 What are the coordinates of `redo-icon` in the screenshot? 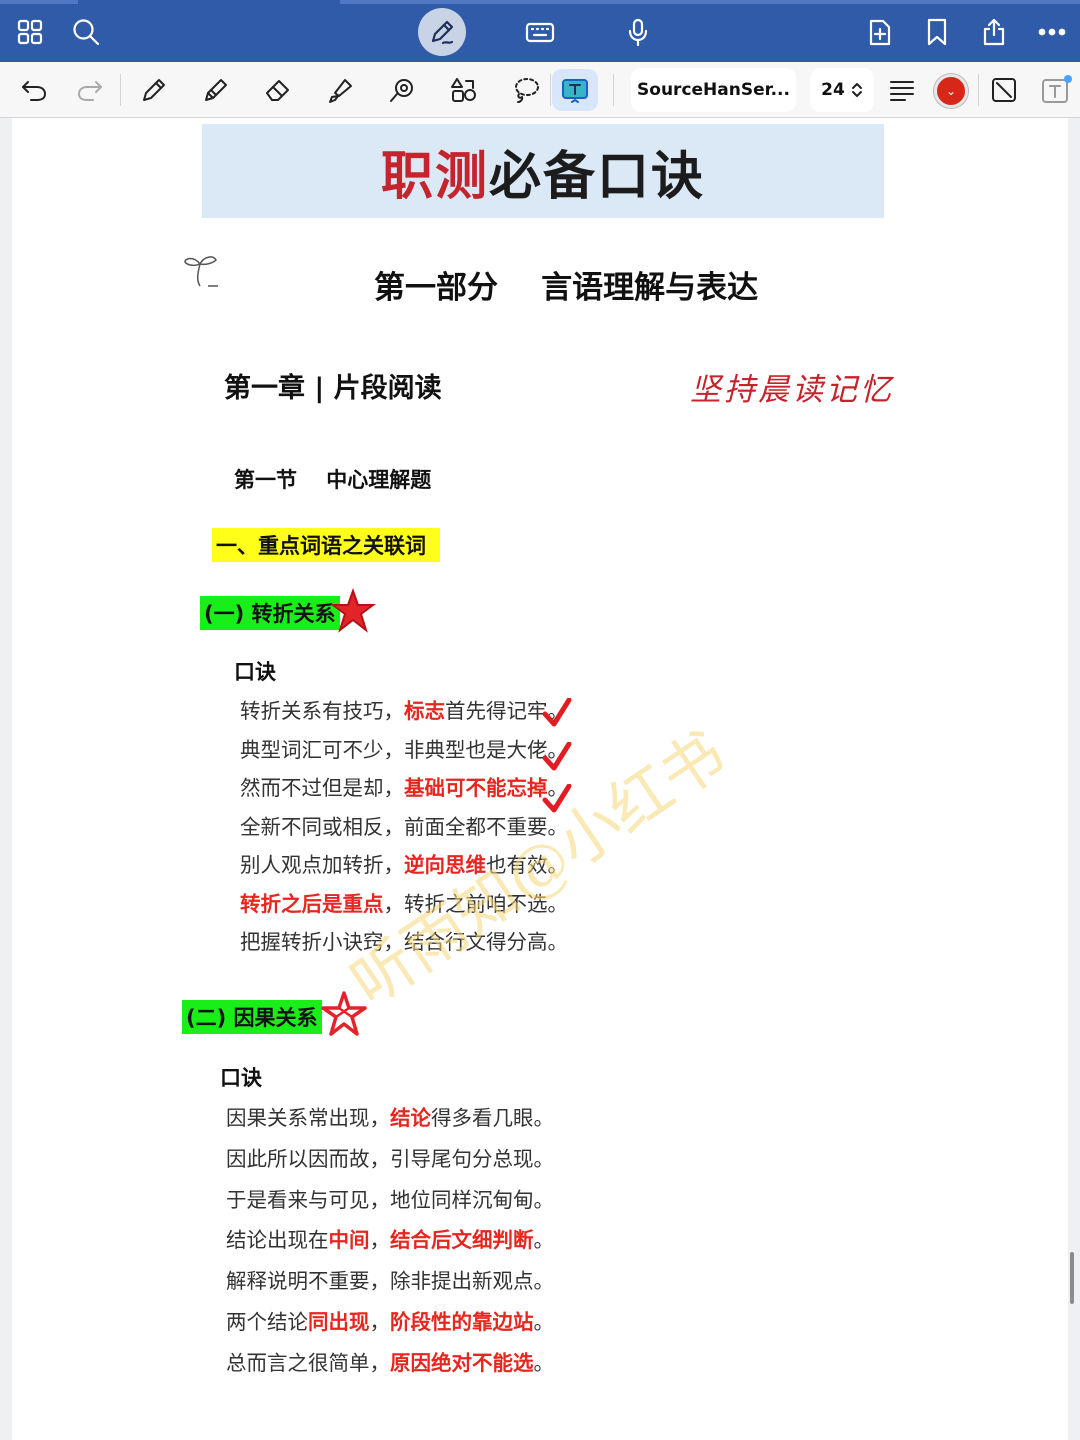 It's located at (90, 90).